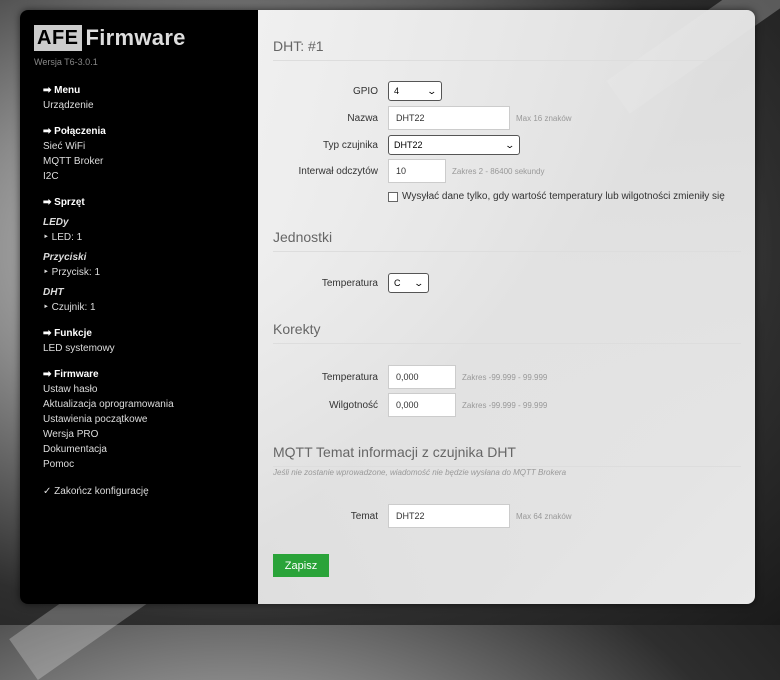 This screenshot has height=680, width=780. What do you see at coordinates (65, 257) in the screenshot?
I see `nav-sub-buttons: Przyciski` at bounding box center [65, 257].